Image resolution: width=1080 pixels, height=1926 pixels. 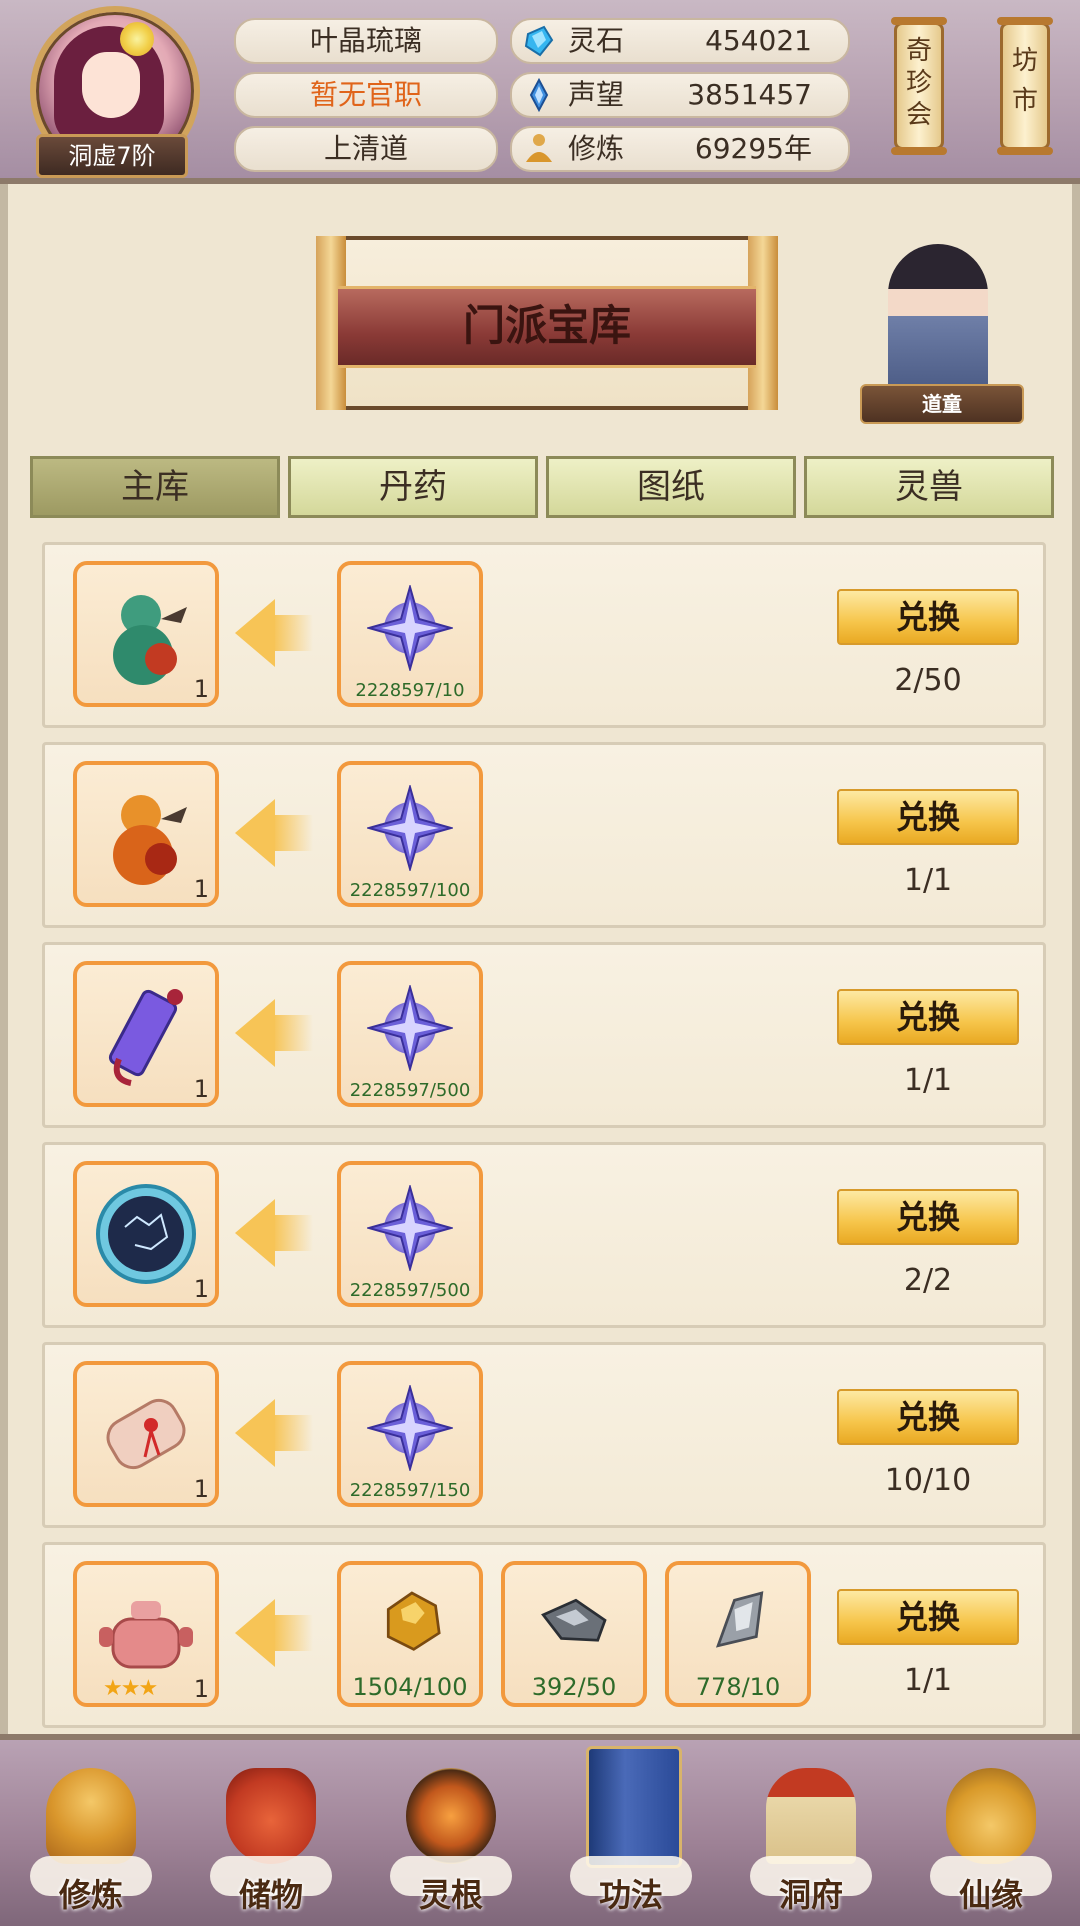 I want to click on exchange-limit: 10/10, so click(x=928, y=1480).